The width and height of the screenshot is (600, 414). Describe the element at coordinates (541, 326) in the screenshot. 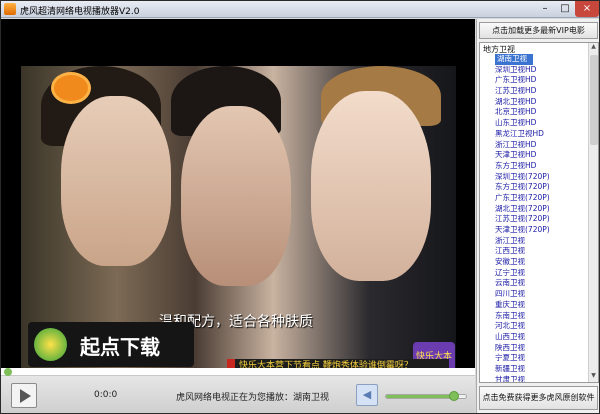

I see `channel-item: 河北卫视` at that location.